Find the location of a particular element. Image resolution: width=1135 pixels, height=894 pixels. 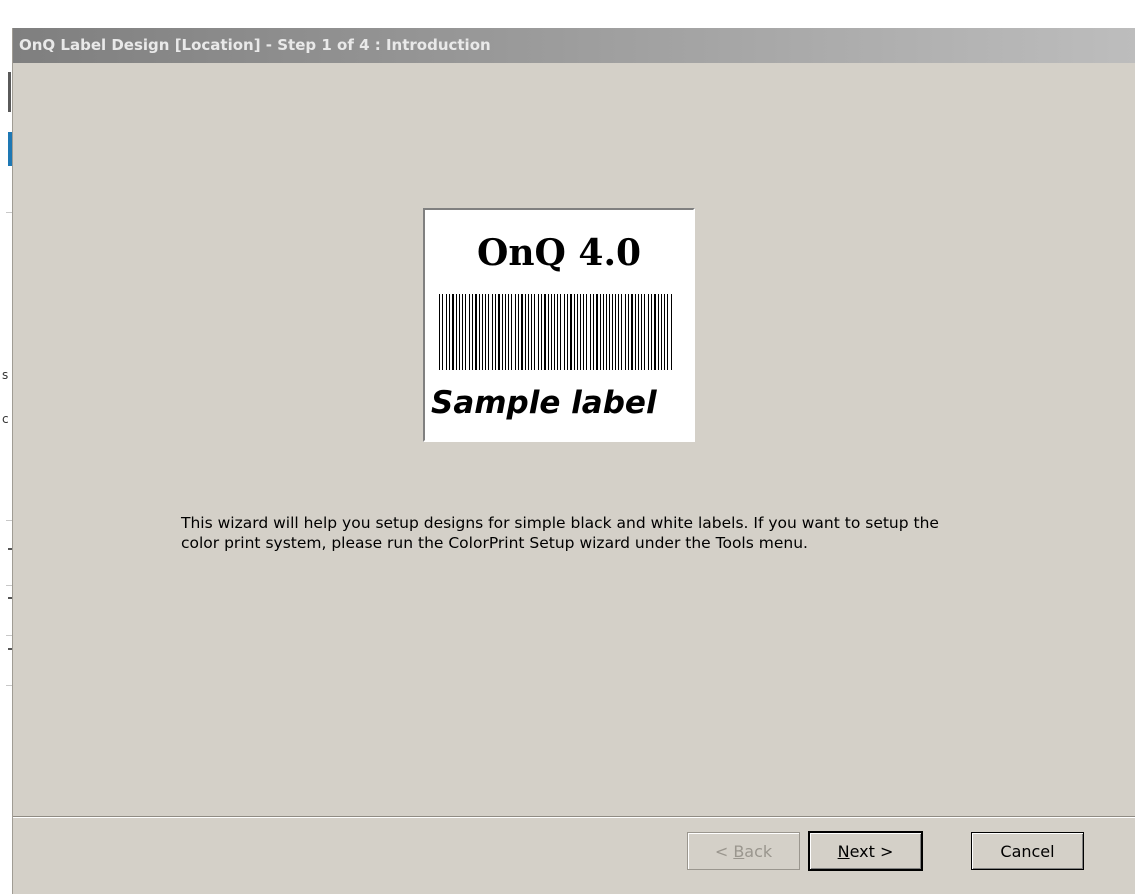

cancel-button-label: Cancel is located at coordinates (1027, 851).